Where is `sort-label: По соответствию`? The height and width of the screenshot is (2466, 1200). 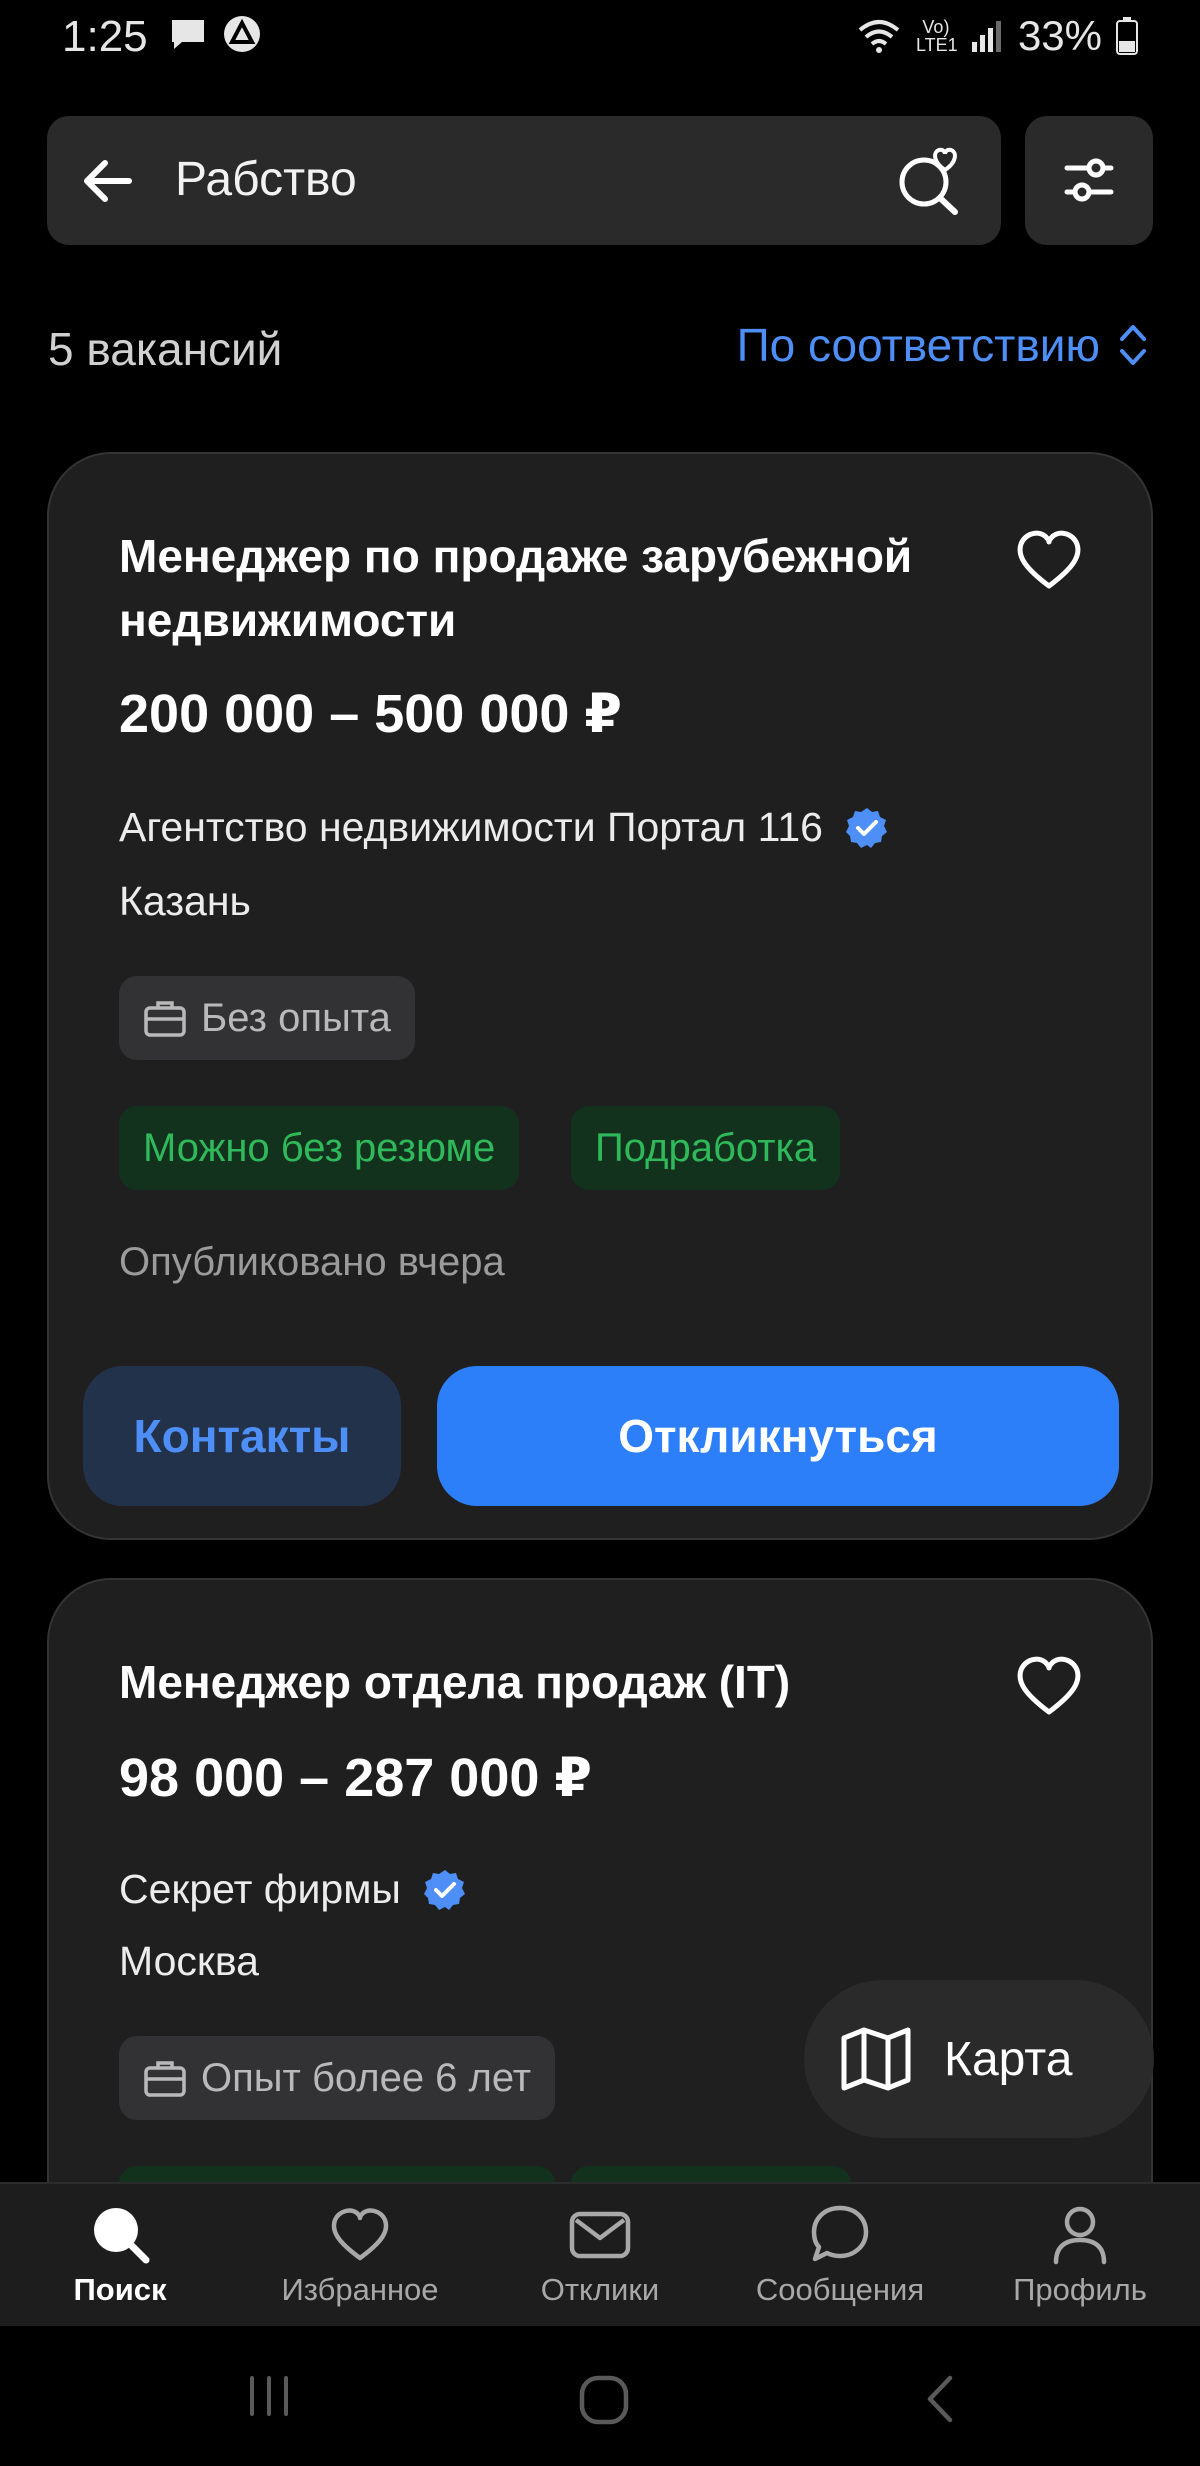 sort-label: По соответствию is located at coordinates (918, 345).